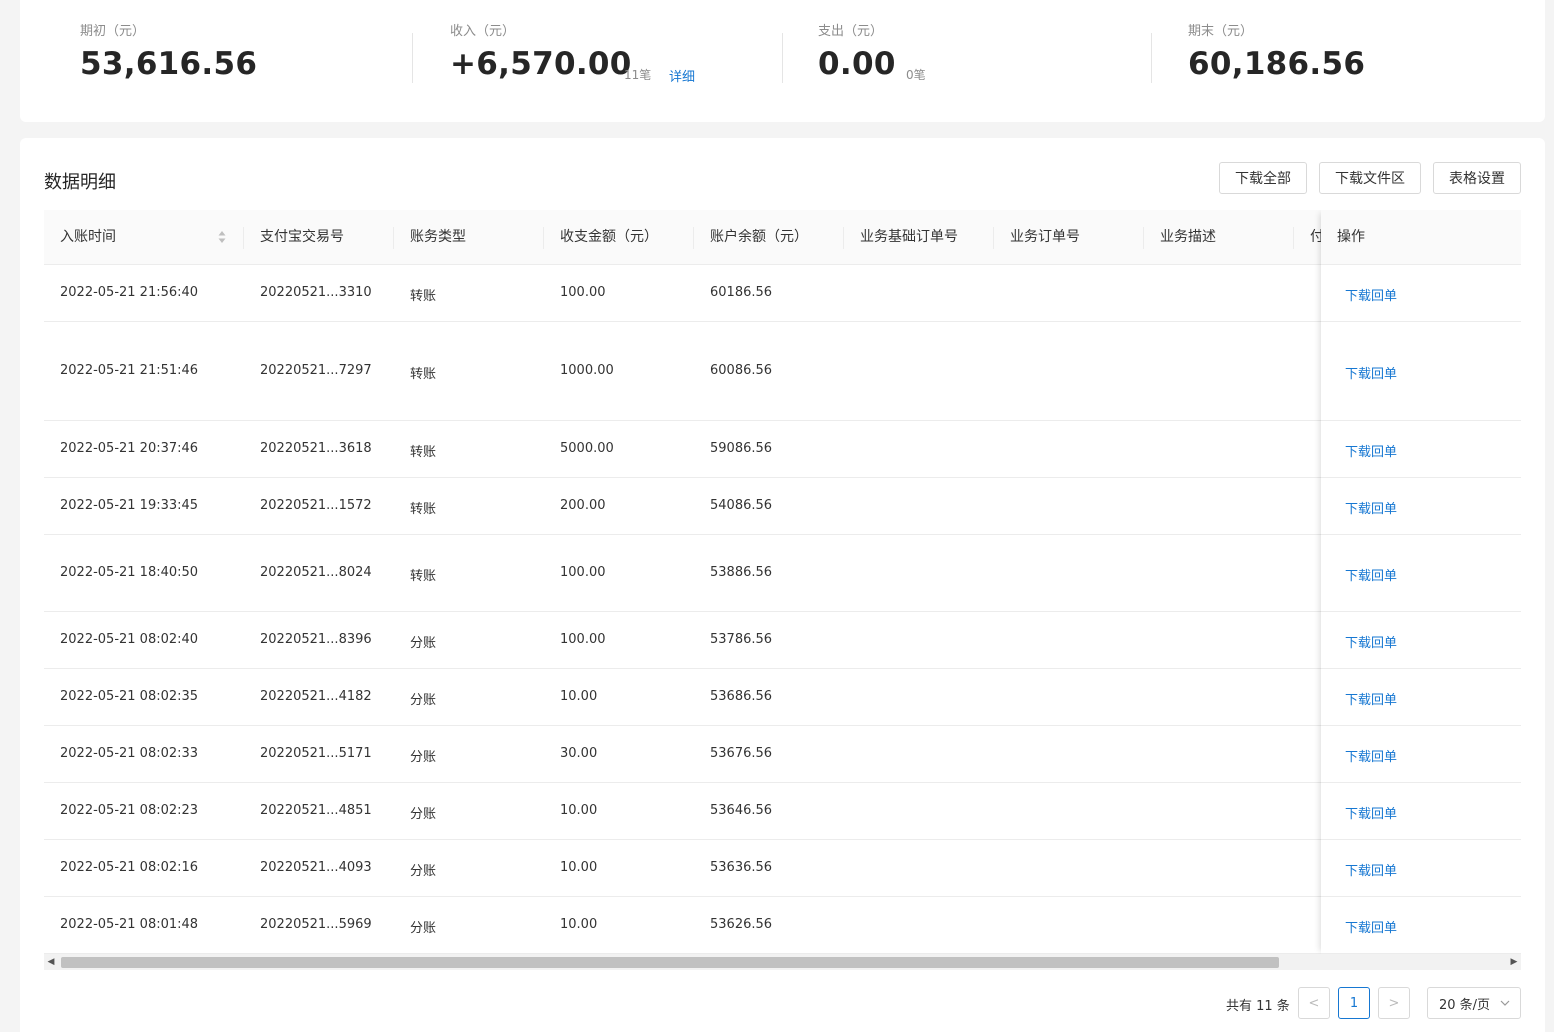 Image resolution: width=1554 pixels, height=1032 pixels. I want to click on sort-icon, so click(222, 237).